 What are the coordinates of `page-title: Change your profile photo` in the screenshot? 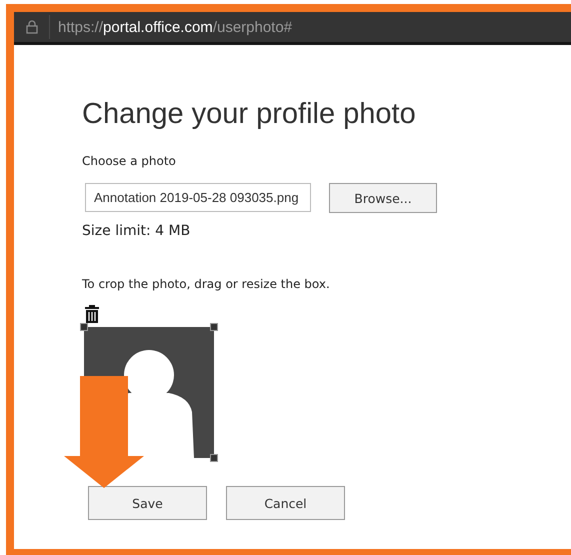 It's located at (249, 114).